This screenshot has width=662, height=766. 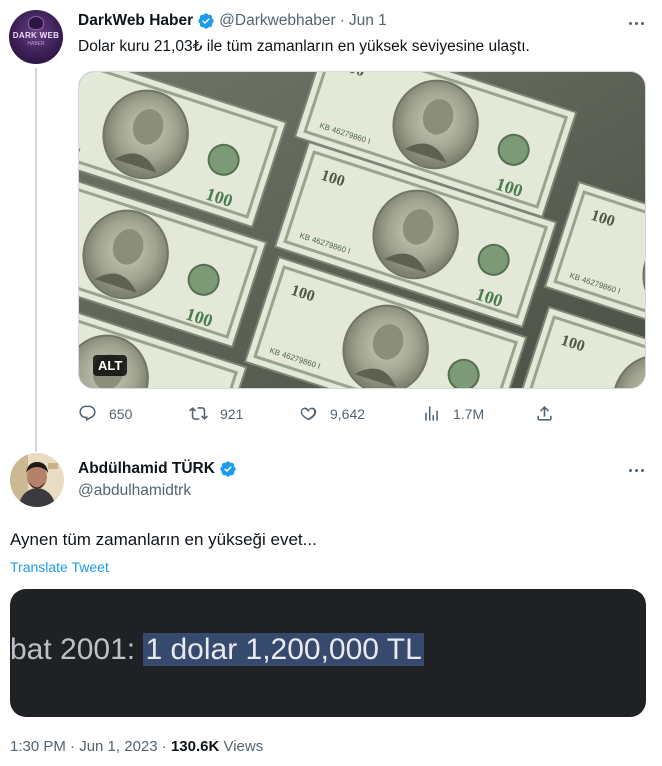 What do you see at coordinates (134, 491) in the screenshot?
I see `reply-author-handle: @abdulhamidtrk` at bounding box center [134, 491].